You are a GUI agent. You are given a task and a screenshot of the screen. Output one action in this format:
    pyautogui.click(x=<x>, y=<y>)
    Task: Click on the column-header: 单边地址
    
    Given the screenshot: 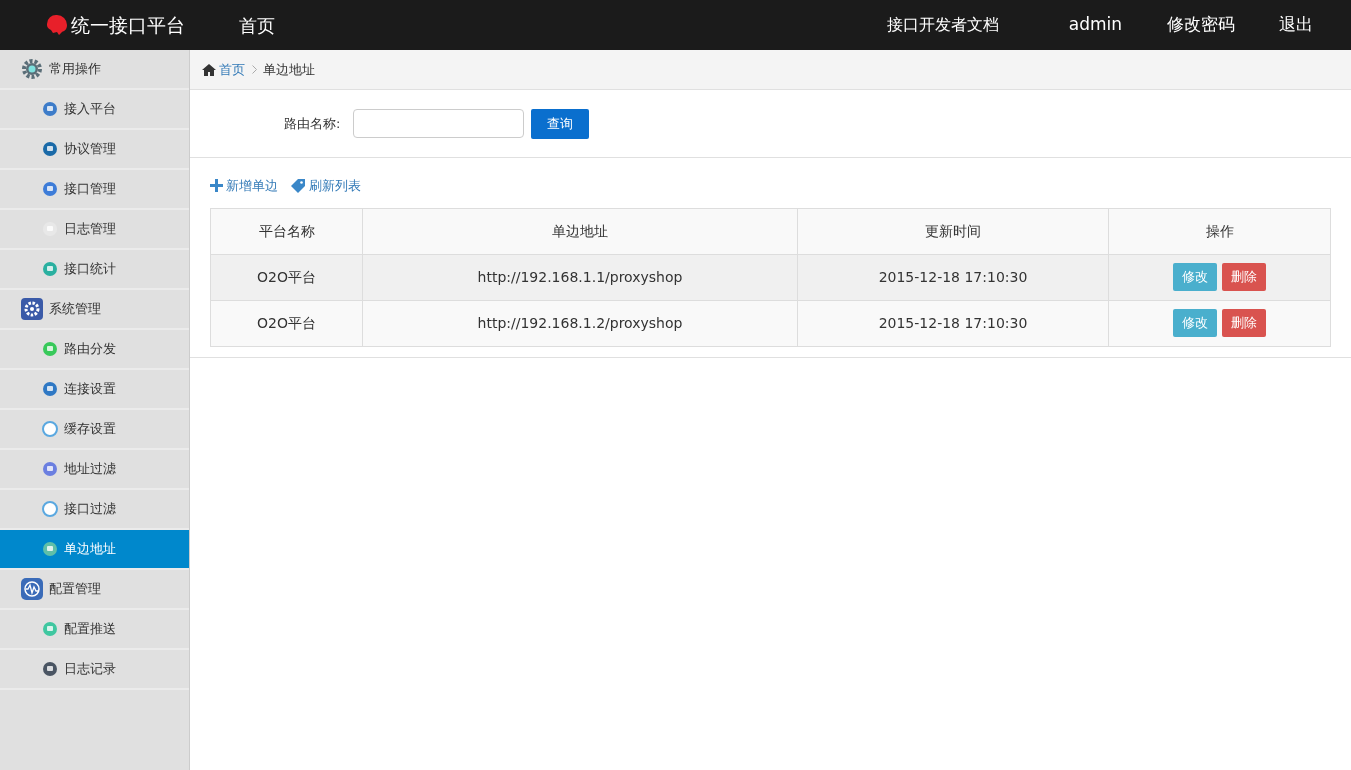 What is the action you would take?
    pyautogui.click(x=580, y=231)
    